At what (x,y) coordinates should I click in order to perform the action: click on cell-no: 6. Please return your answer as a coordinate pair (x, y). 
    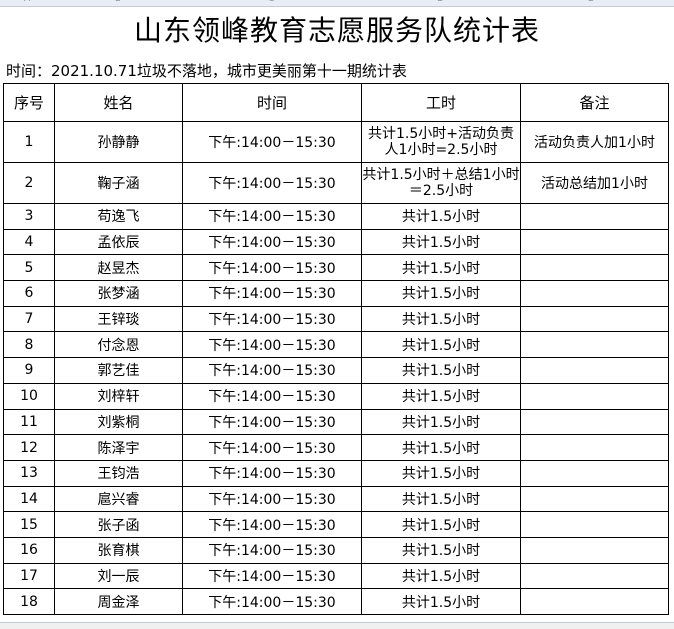
    Looking at the image, I should click on (29, 293).